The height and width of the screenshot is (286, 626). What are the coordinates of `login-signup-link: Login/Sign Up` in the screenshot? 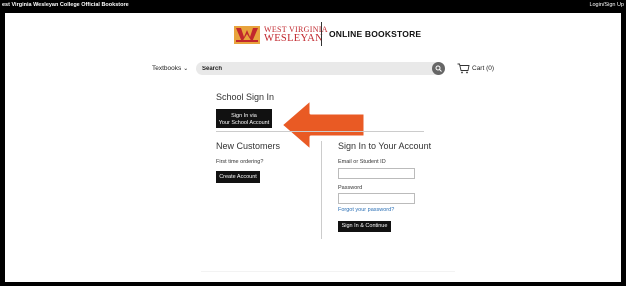 It's located at (606, 5).